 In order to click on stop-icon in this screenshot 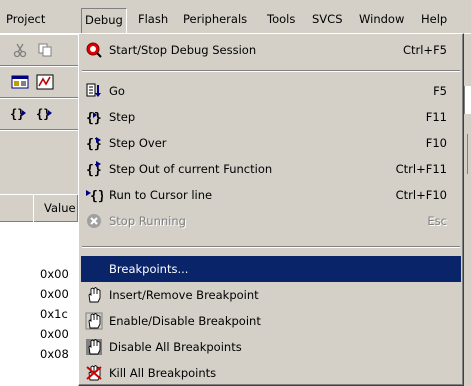, I will do `click(94, 221)`.